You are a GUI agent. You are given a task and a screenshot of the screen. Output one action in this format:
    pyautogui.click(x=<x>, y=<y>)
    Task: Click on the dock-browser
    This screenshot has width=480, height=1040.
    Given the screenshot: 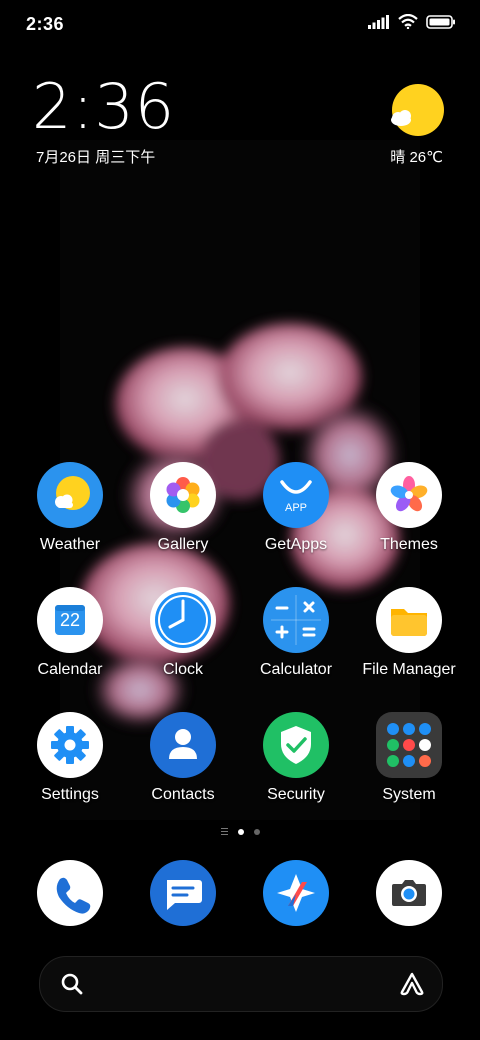 What is the action you would take?
    pyautogui.click(x=296, y=893)
    